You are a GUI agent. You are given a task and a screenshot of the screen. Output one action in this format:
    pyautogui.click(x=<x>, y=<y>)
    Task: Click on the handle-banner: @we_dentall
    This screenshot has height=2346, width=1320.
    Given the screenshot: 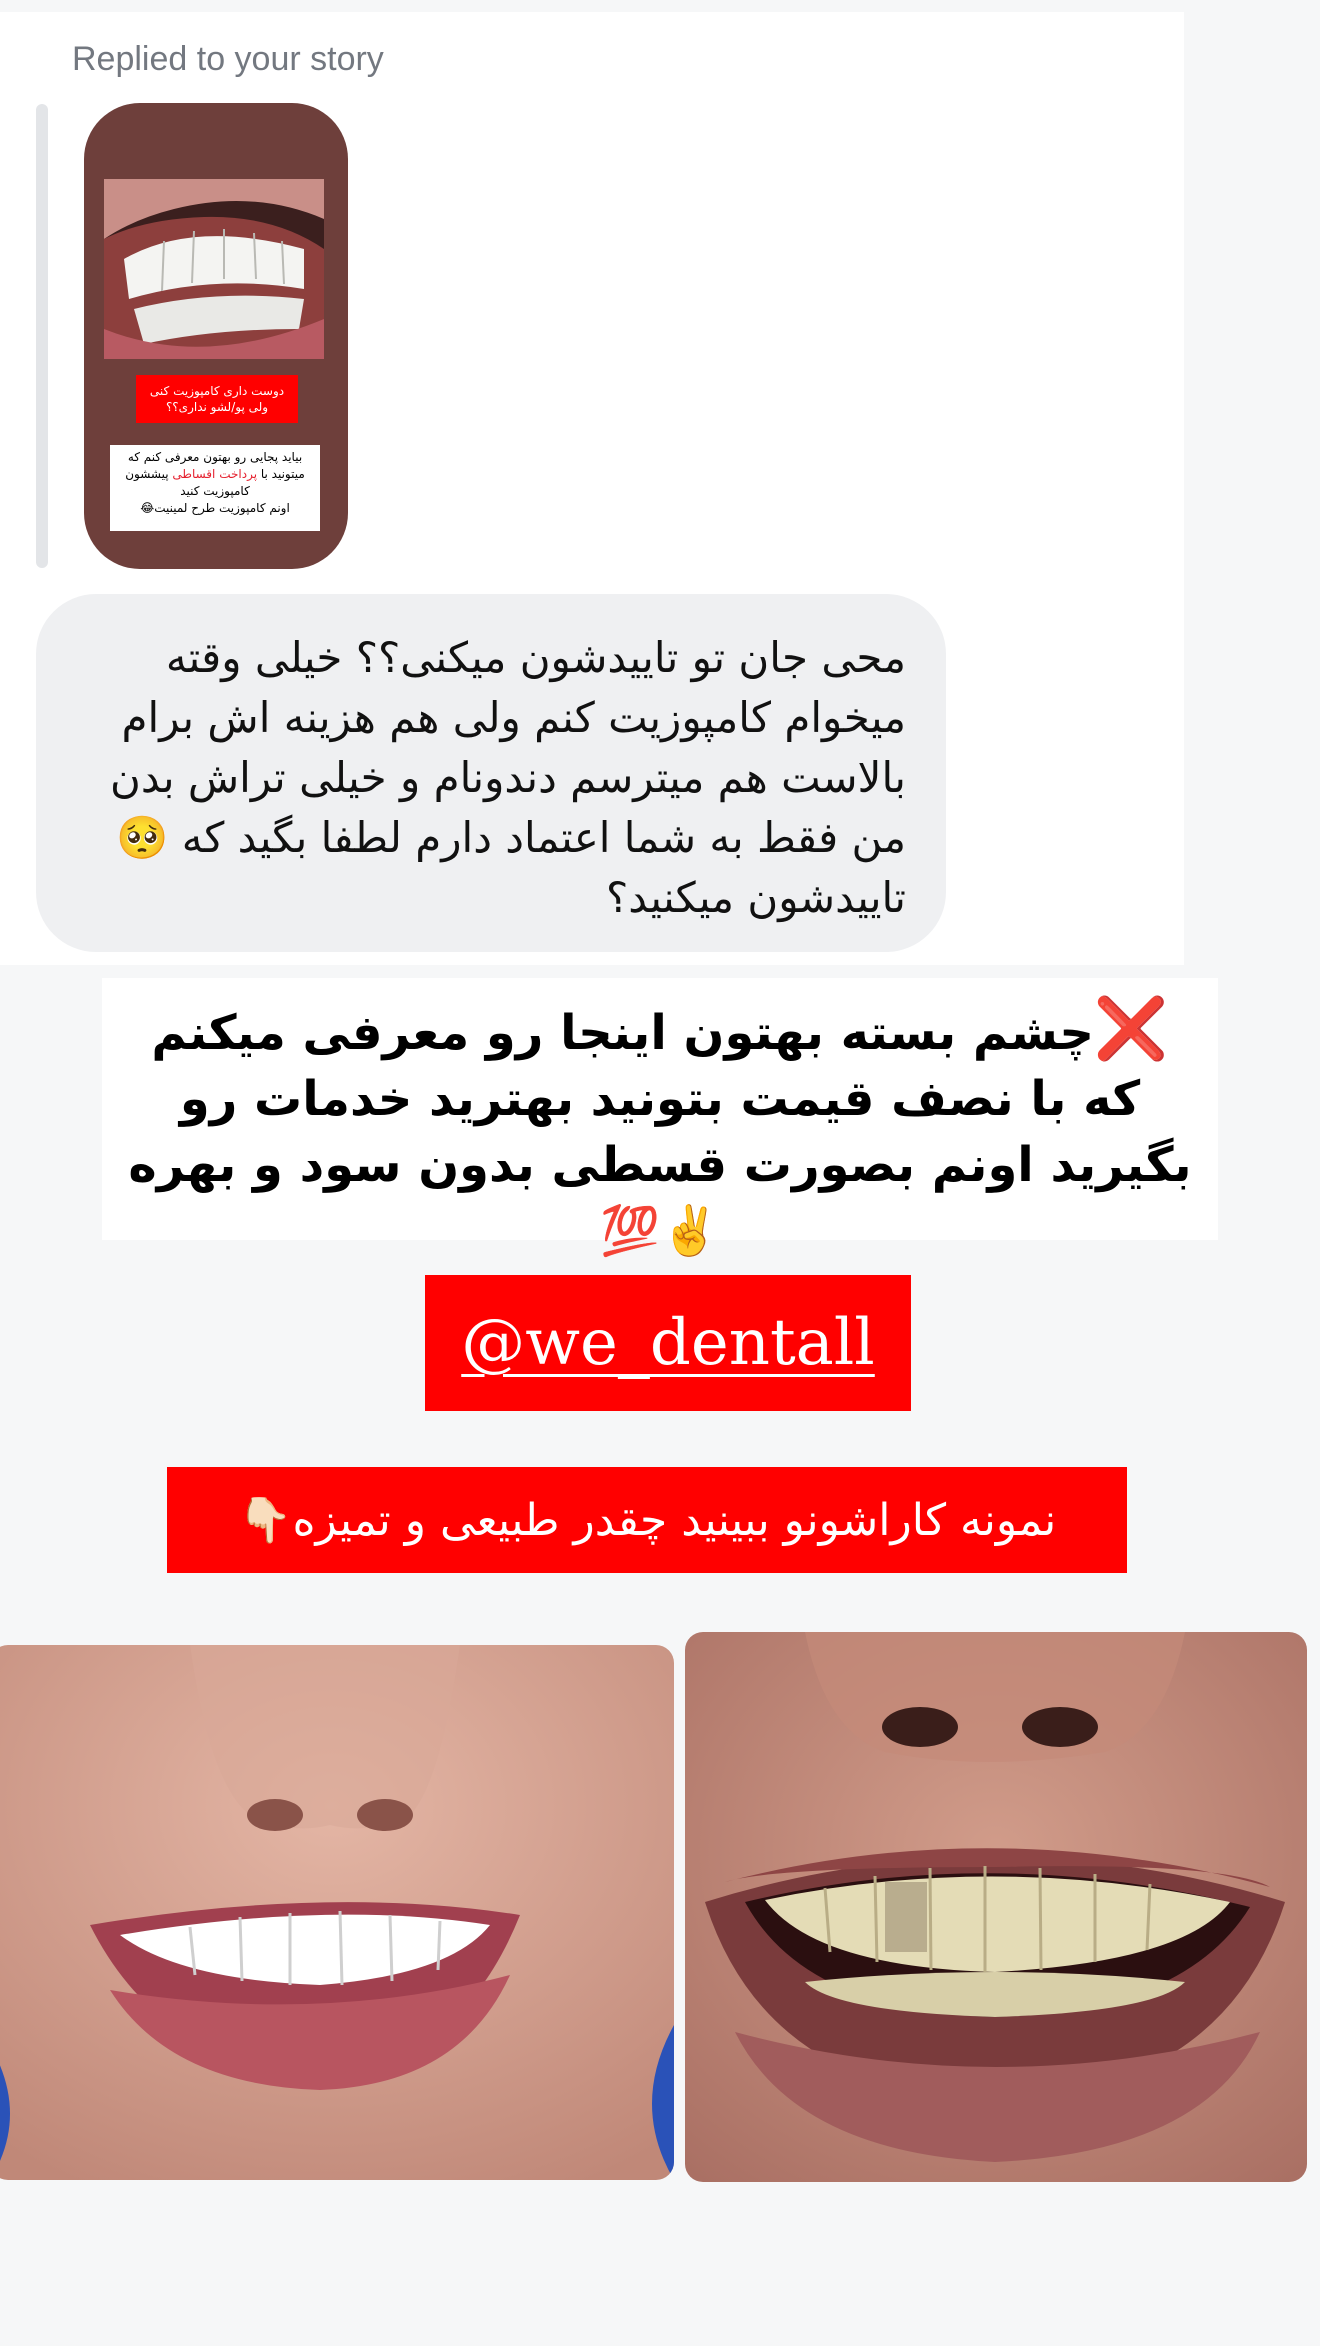 What is the action you would take?
    pyautogui.click(x=668, y=1343)
    